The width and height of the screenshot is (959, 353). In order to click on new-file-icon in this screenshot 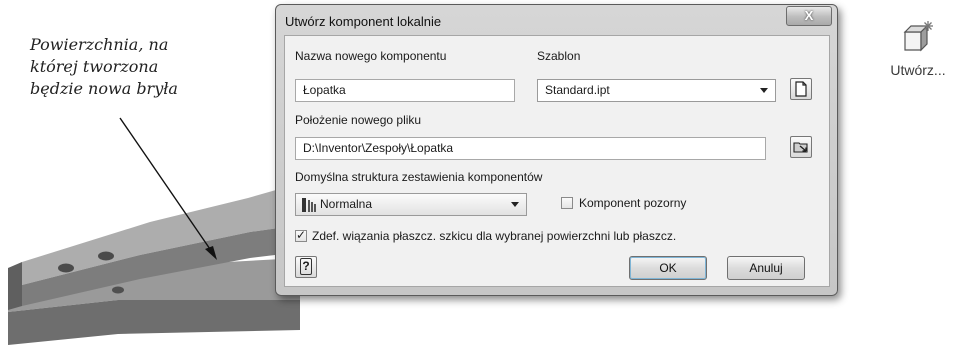, I will do `click(801, 89)`.